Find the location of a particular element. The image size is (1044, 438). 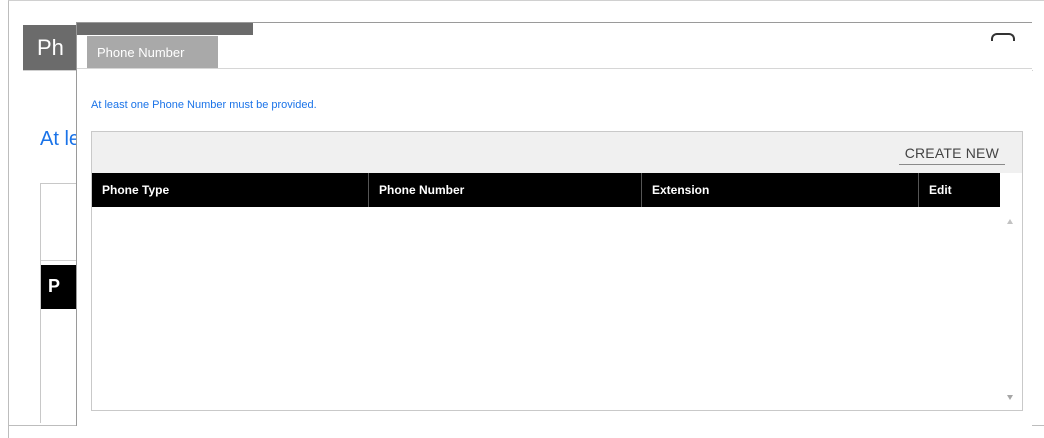

grid-header-row: Phone Type Phone Number Extension Edit is located at coordinates (546, 190).